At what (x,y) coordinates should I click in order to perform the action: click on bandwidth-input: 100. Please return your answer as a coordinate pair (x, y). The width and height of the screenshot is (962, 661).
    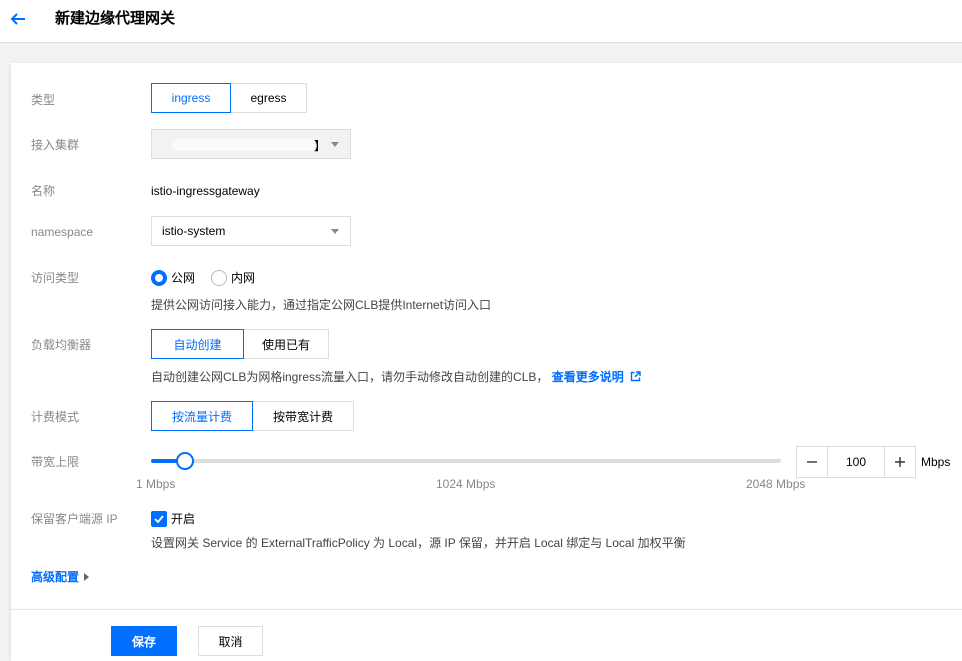
    Looking at the image, I should click on (856, 462).